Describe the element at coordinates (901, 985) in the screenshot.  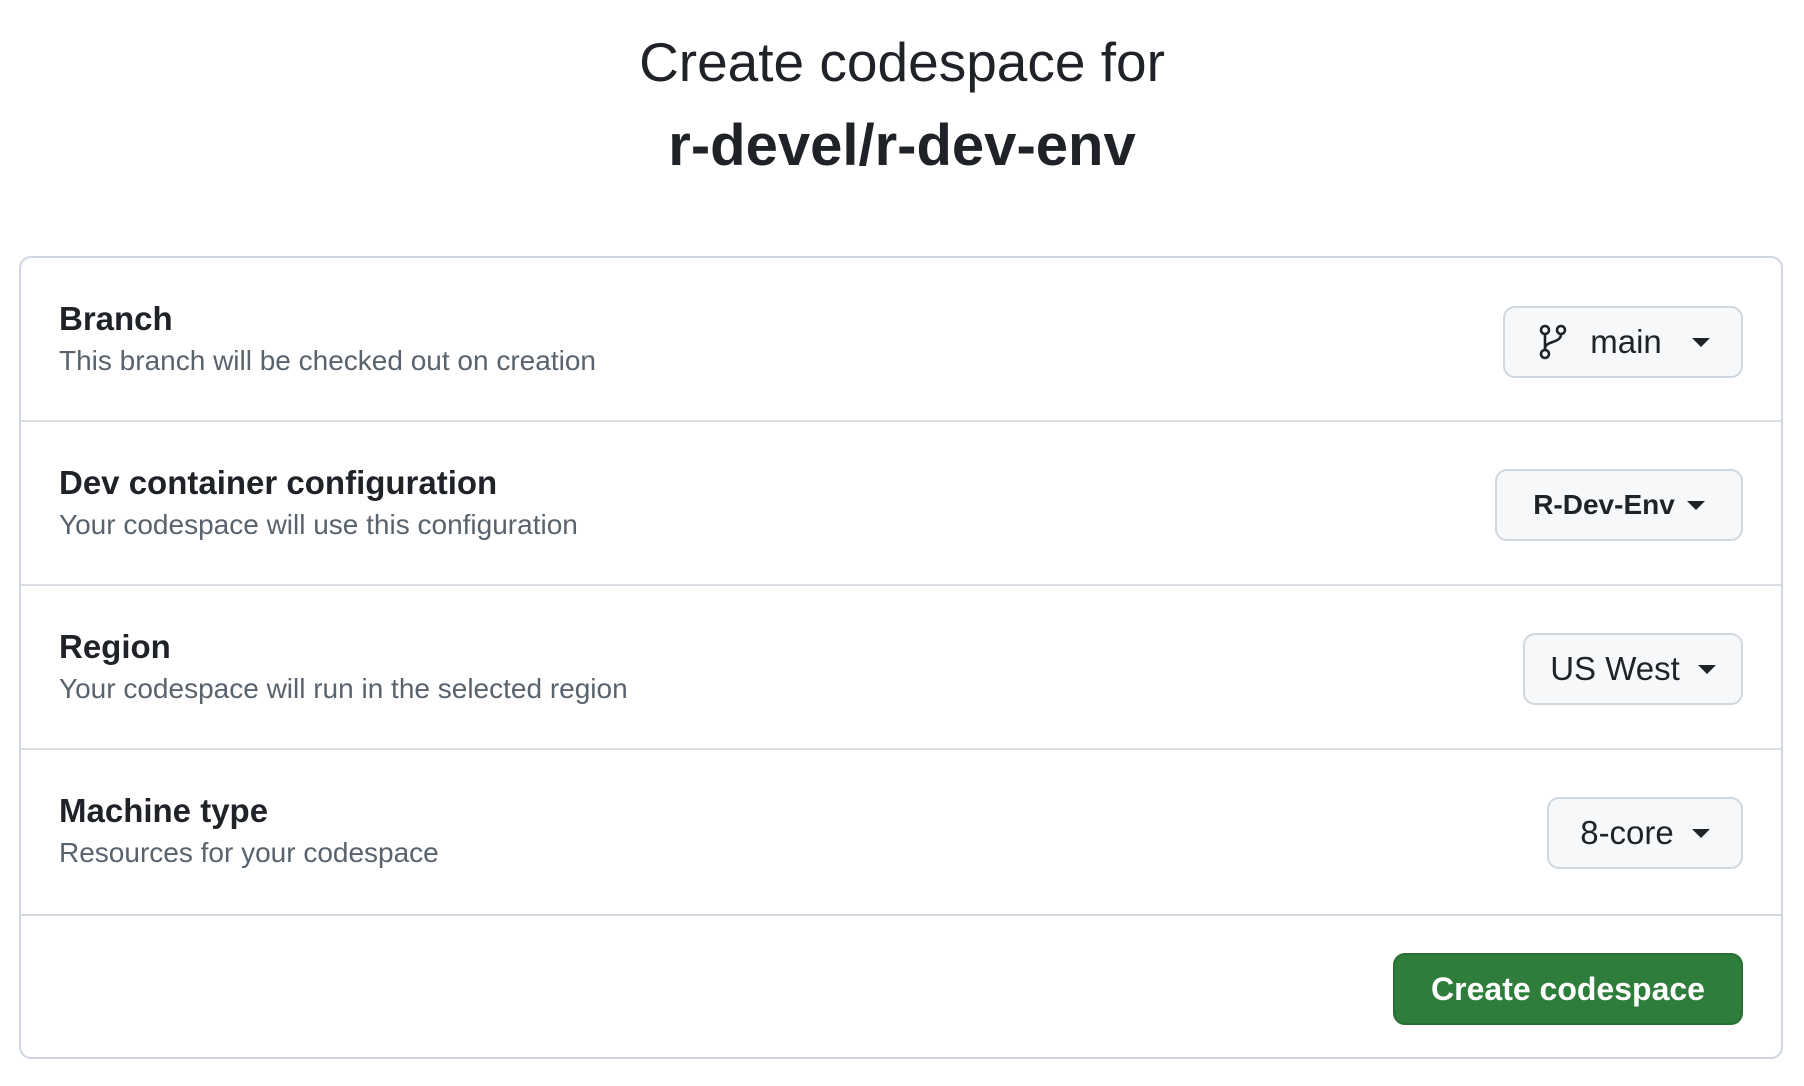
I see `card-footer: Create codespace` at that location.